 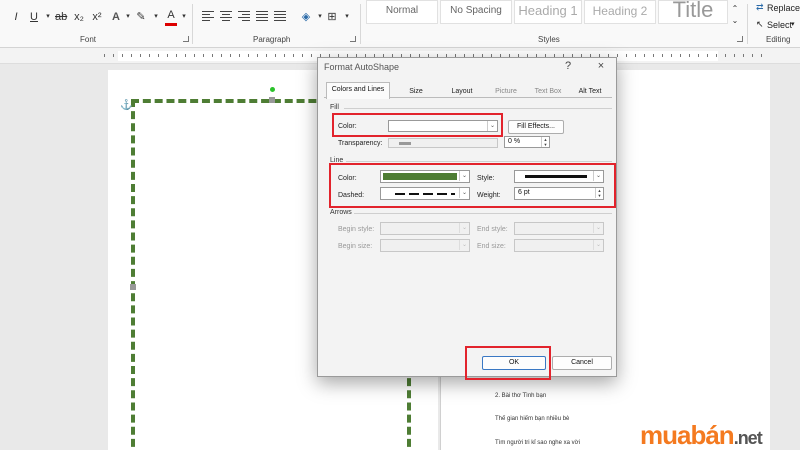 I want to click on tab-alt-text: Alt Text, so click(x=590, y=92).